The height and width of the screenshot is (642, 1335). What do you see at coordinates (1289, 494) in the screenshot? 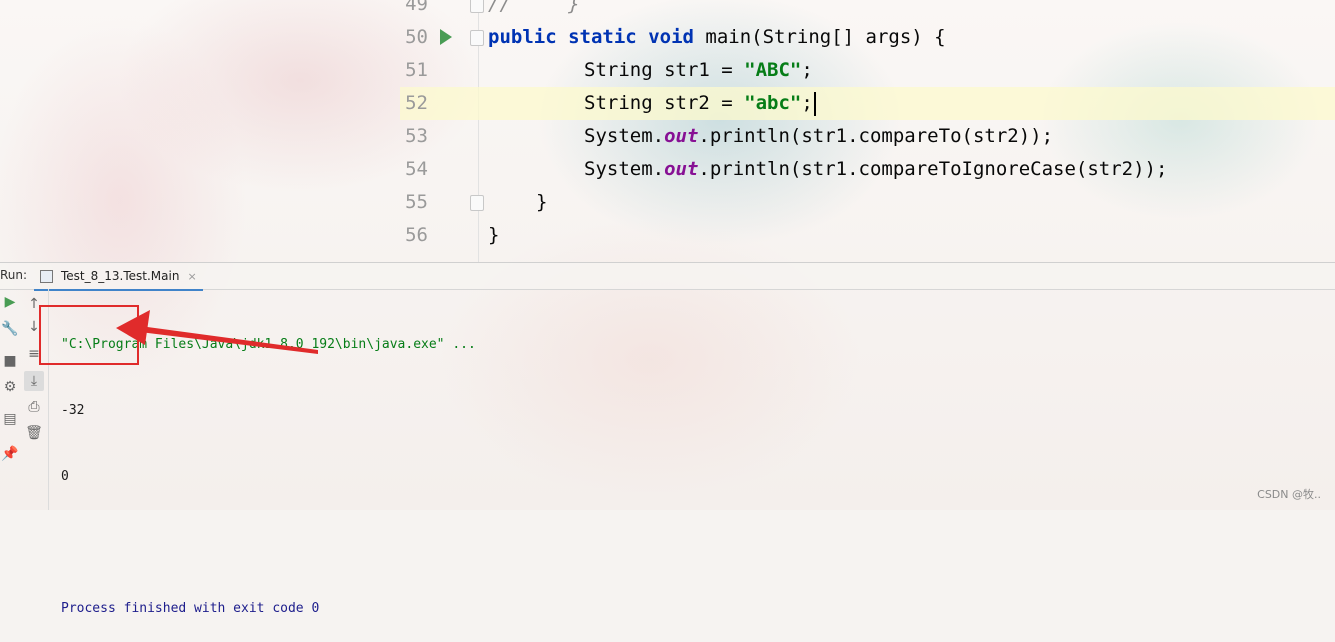
I see `watermark: CSDN @牧..` at bounding box center [1289, 494].